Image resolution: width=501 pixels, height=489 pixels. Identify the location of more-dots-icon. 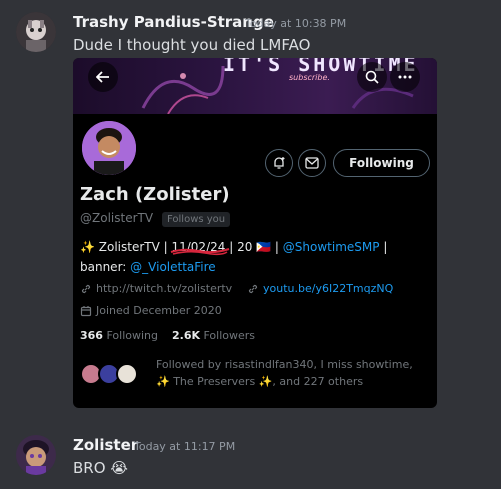
(405, 77).